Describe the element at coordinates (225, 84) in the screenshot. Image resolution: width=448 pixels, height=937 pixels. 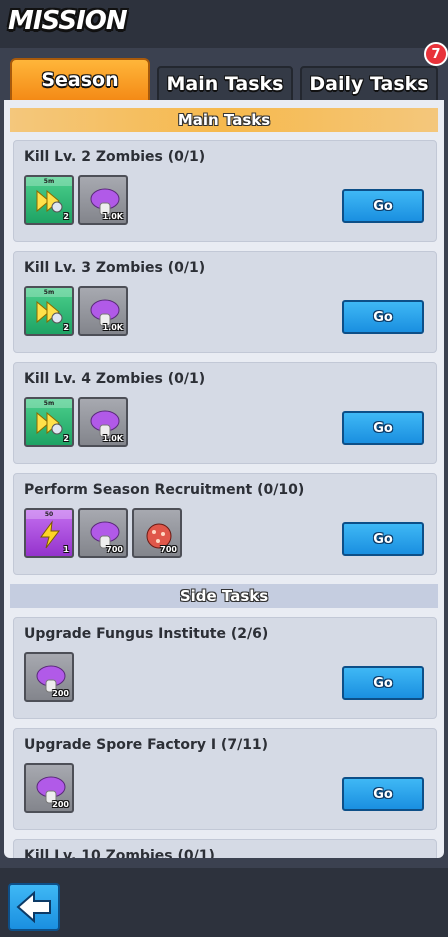
I see `tab-main-tasks: Main Tasks` at that location.